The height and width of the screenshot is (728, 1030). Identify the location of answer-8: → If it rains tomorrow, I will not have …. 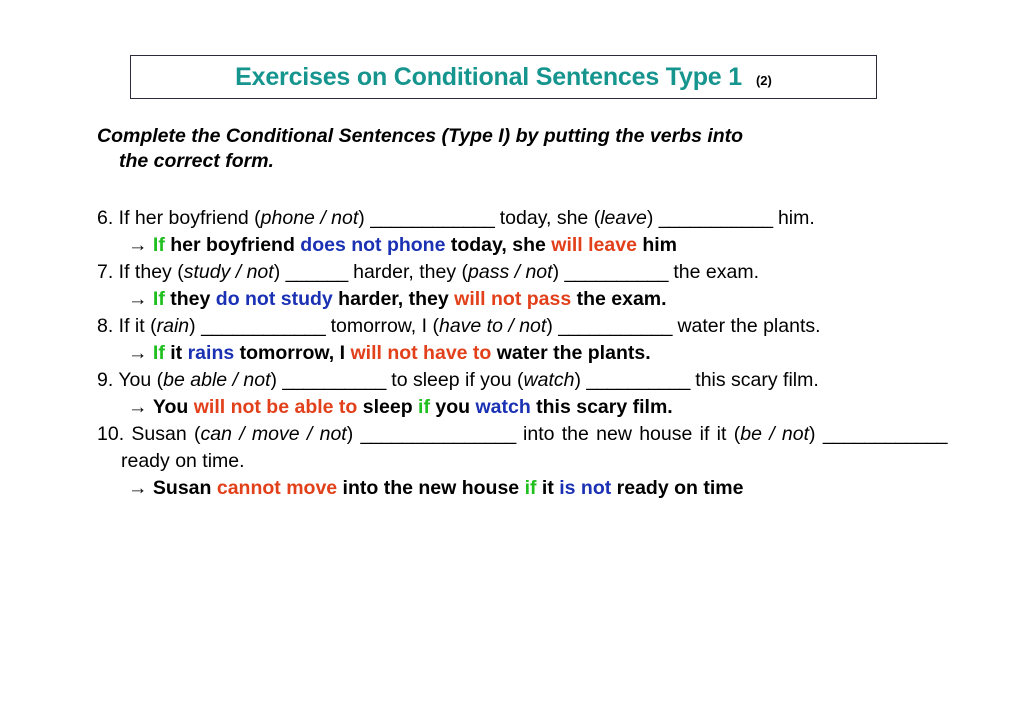
(522, 353).